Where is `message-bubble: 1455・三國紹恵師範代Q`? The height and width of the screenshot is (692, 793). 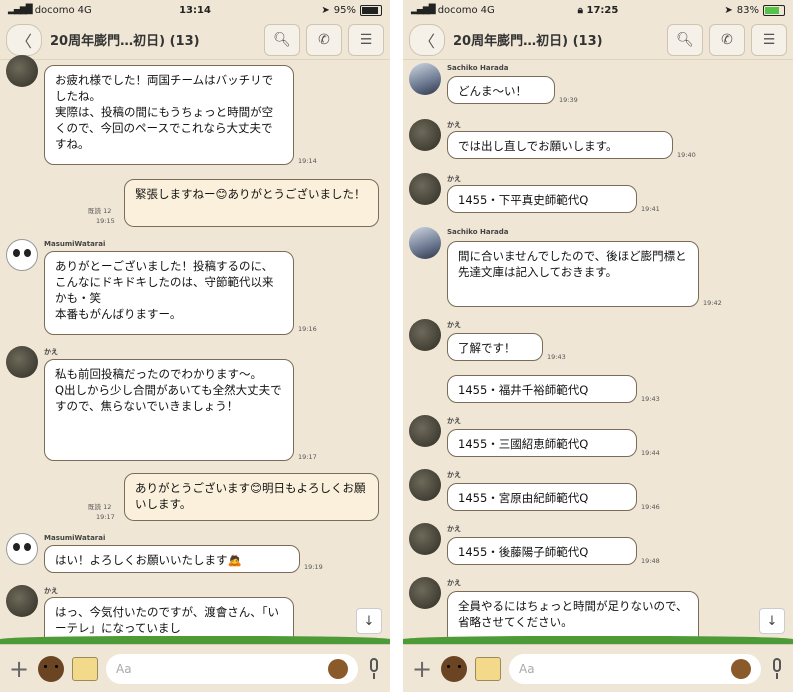 message-bubble: 1455・三國紹恵師範代Q is located at coordinates (542, 443).